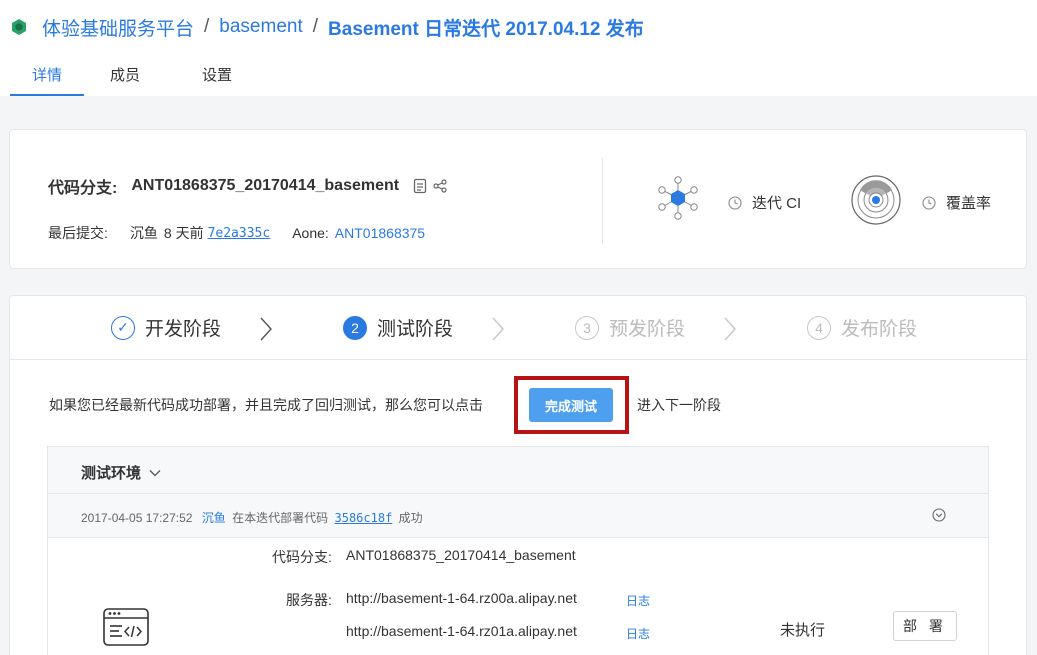 The image size is (1037, 655). I want to click on server-url: http://basement-1-64.rz00a.alipay.net, so click(461, 598).